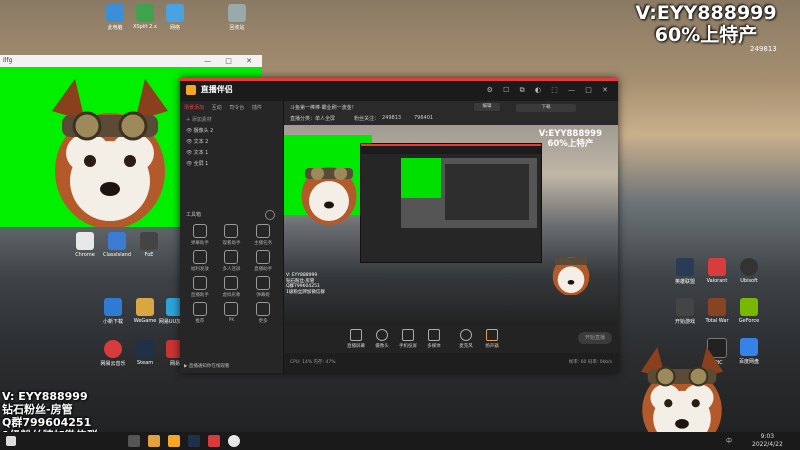  Describe the element at coordinates (231, 153) in the screenshot. I see `source-item: 👁 文本 1` at that location.